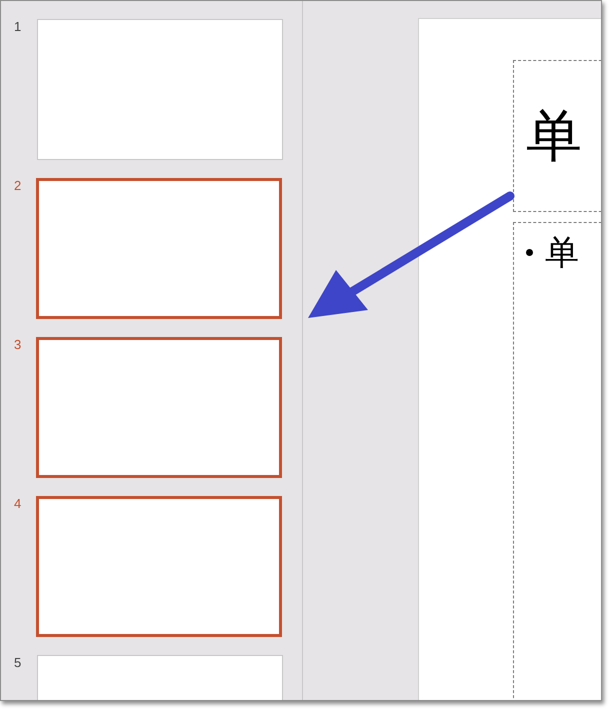 Image resolution: width=611 pixels, height=711 pixels. Describe the element at coordinates (529, 252) in the screenshot. I see `bullet-icon` at that location.